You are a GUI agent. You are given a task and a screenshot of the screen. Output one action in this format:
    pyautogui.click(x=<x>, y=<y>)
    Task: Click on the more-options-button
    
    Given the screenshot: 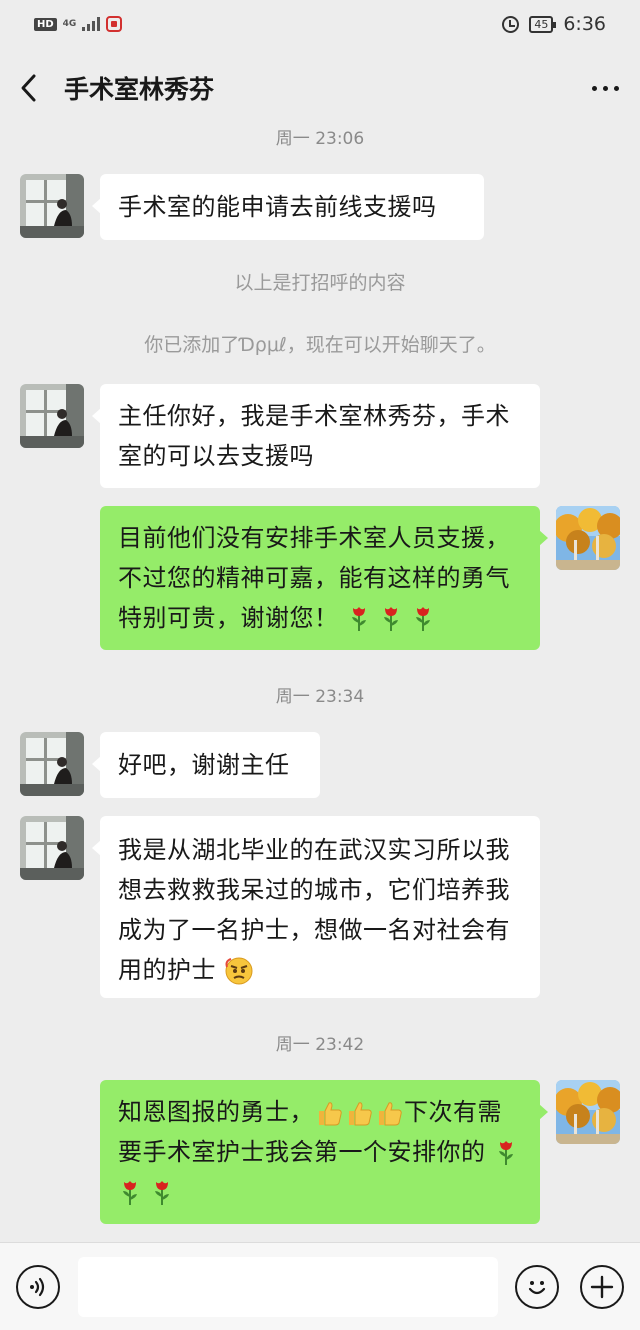 What is the action you would take?
    pyautogui.click(x=605, y=88)
    